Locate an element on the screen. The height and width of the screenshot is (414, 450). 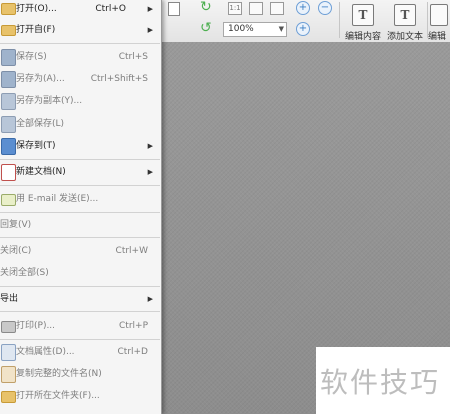
menu-item-save: 保存(S) Ctrl+S is located at coordinates (80, 57).